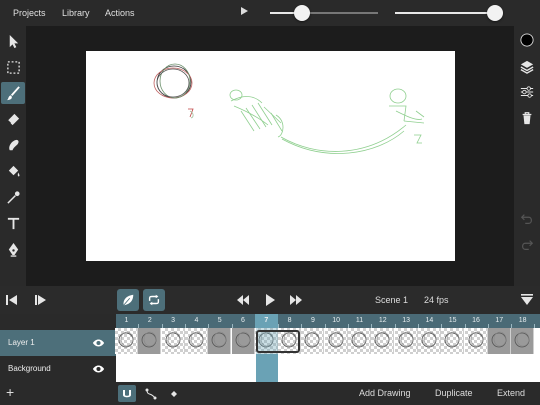 This screenshot has height=405, width=540. Describe the element at coordinates (527, 118) in the screenshot. I see `trash-icon` at that location.